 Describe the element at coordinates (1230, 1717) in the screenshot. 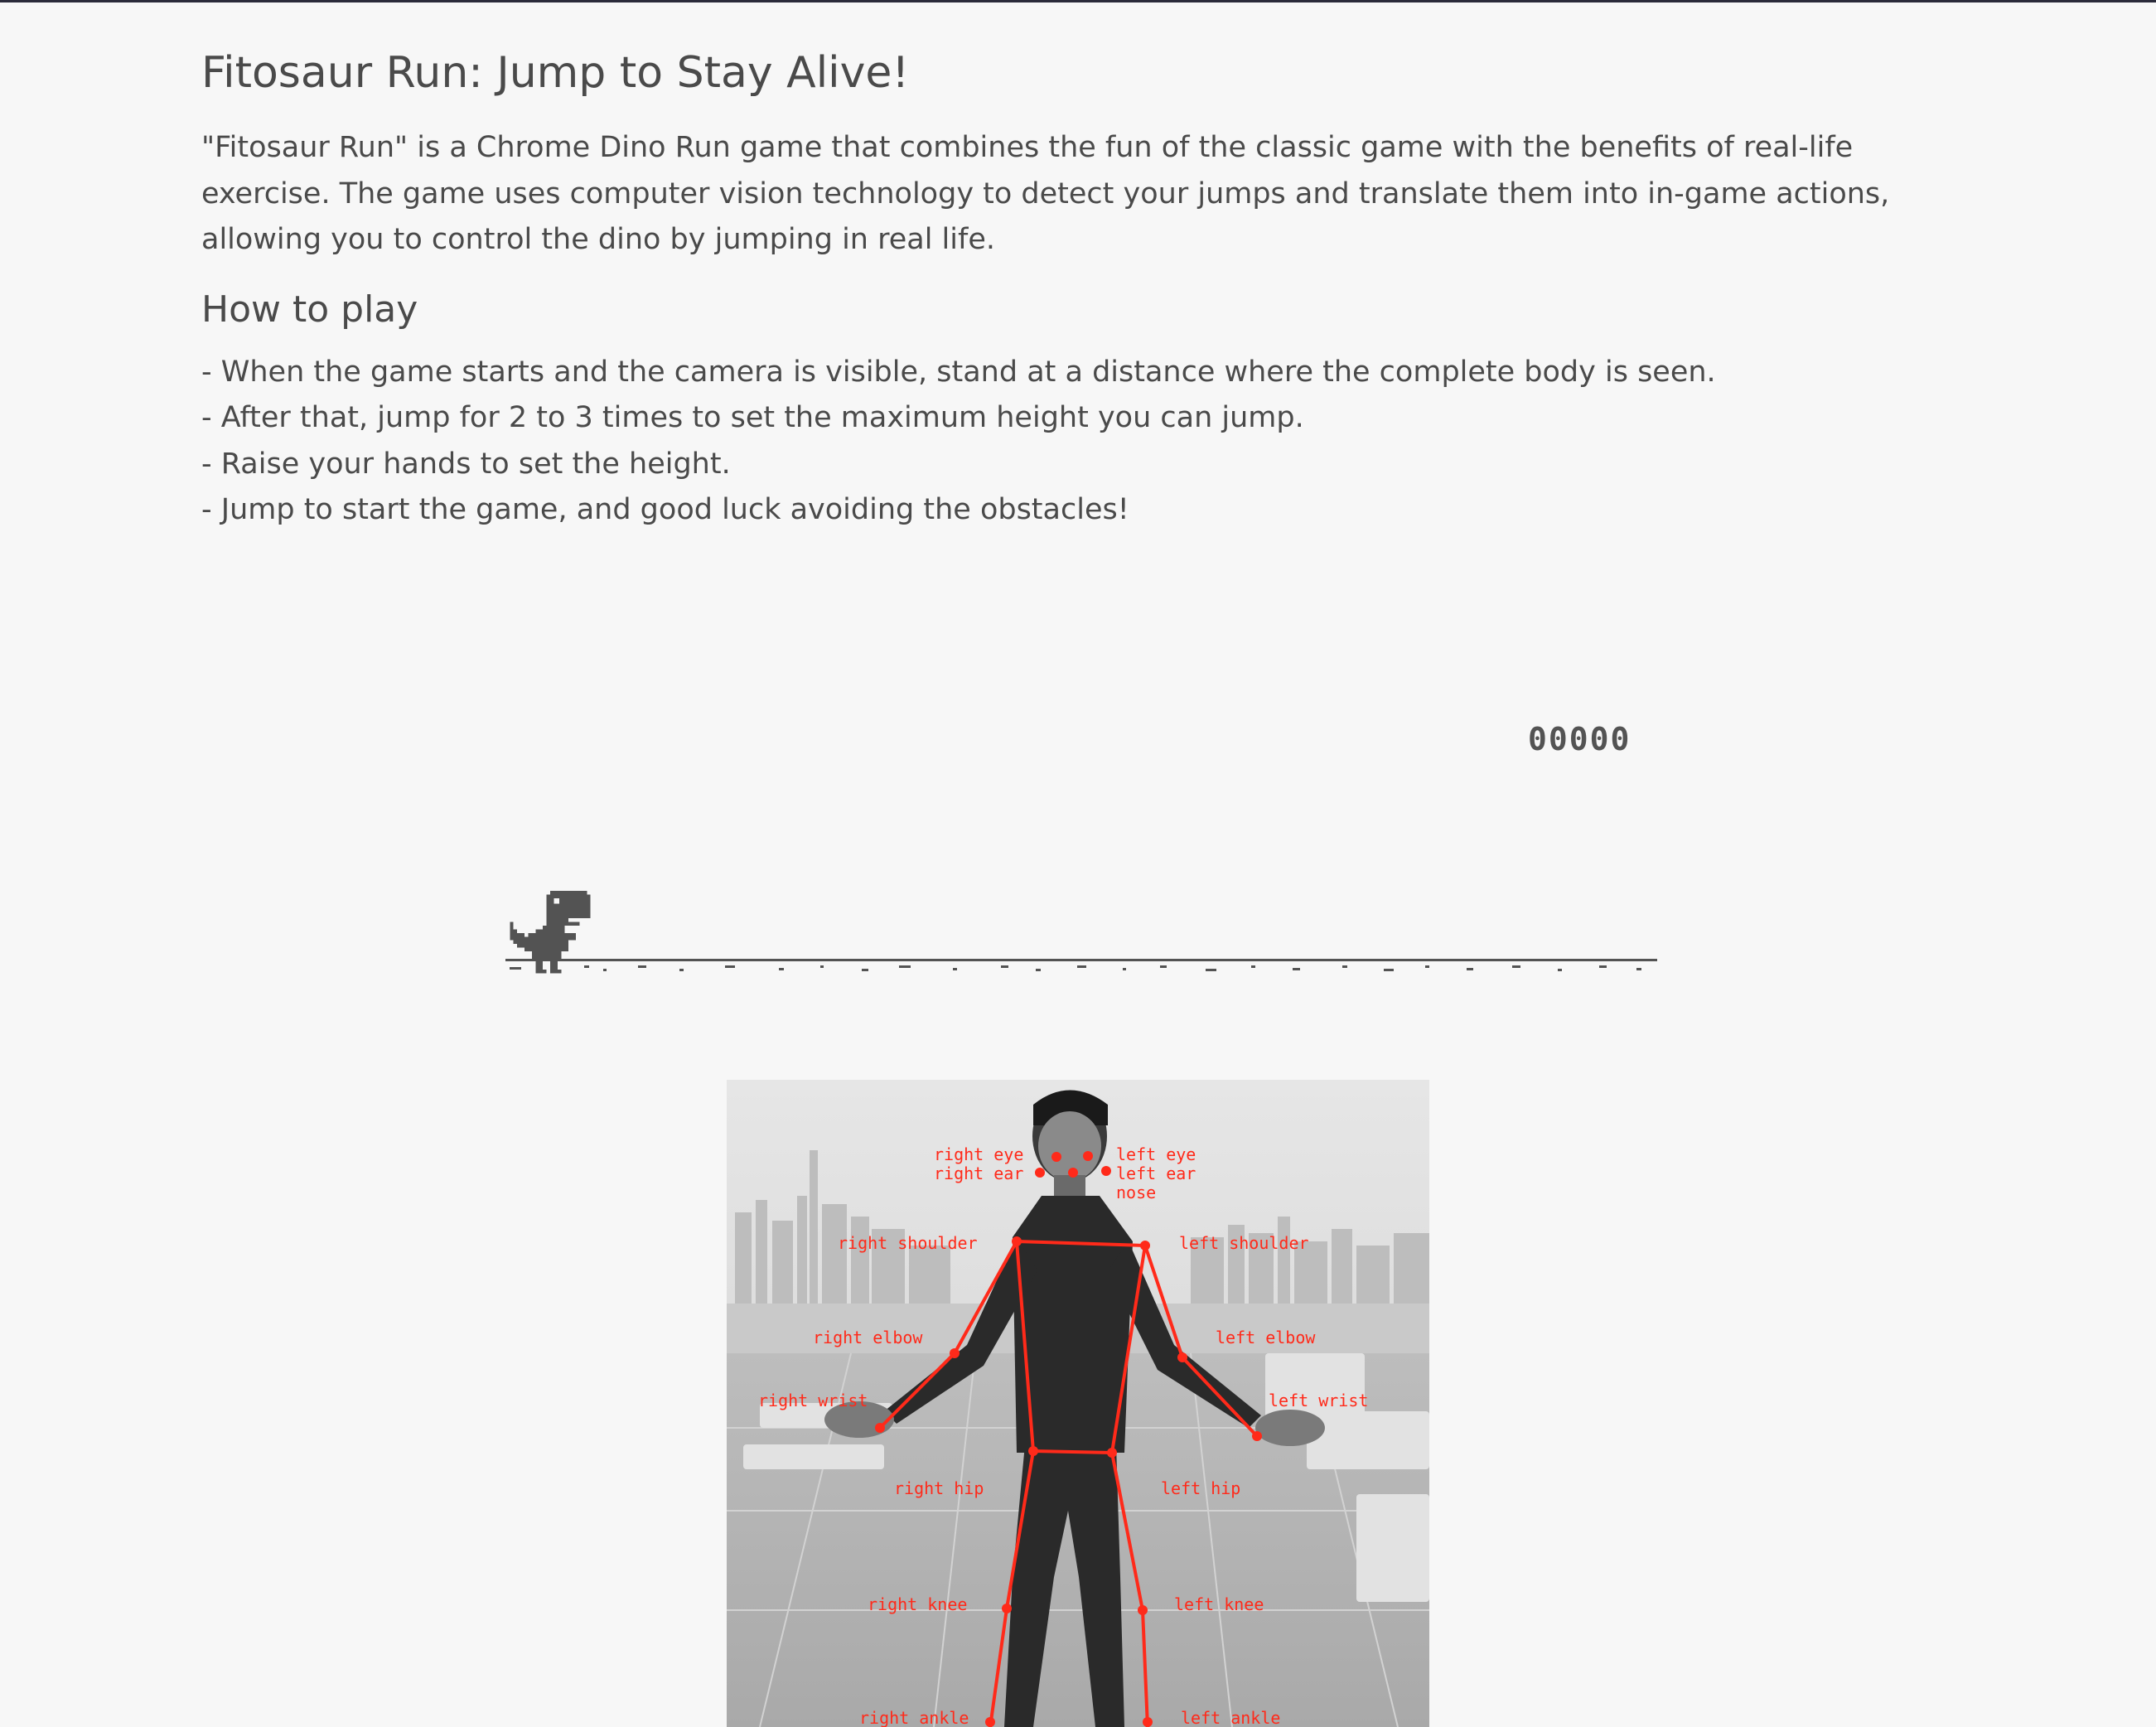

I see `label-left-ankle: left ankle` at that location.